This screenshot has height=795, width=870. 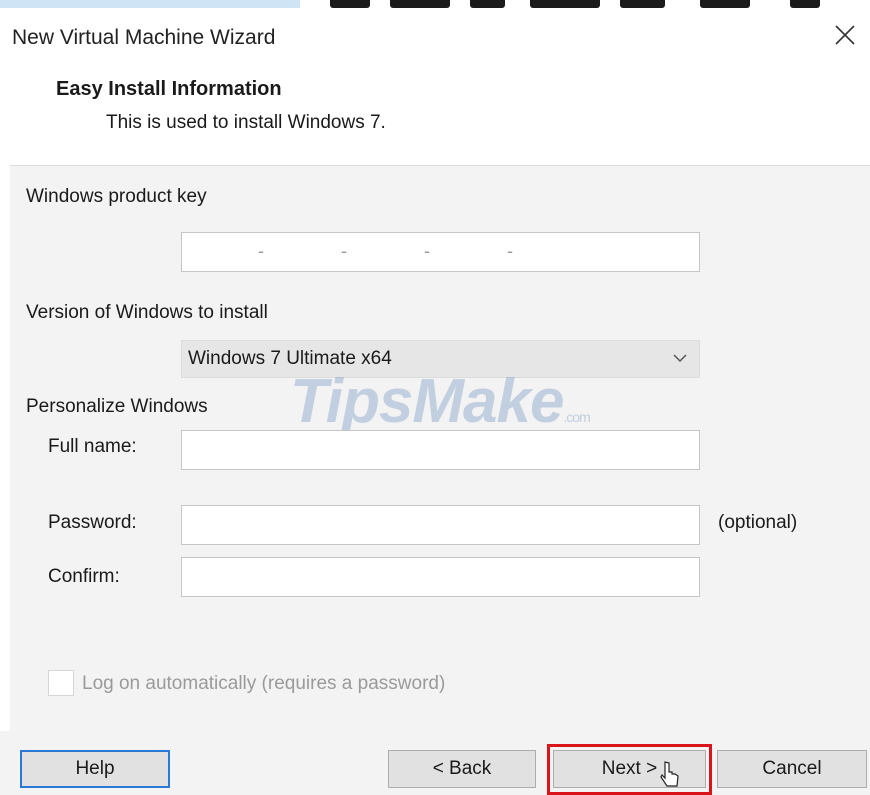 I want to click on title-bar: New Virtual Machine Wizard, so click(x=435, y=38).